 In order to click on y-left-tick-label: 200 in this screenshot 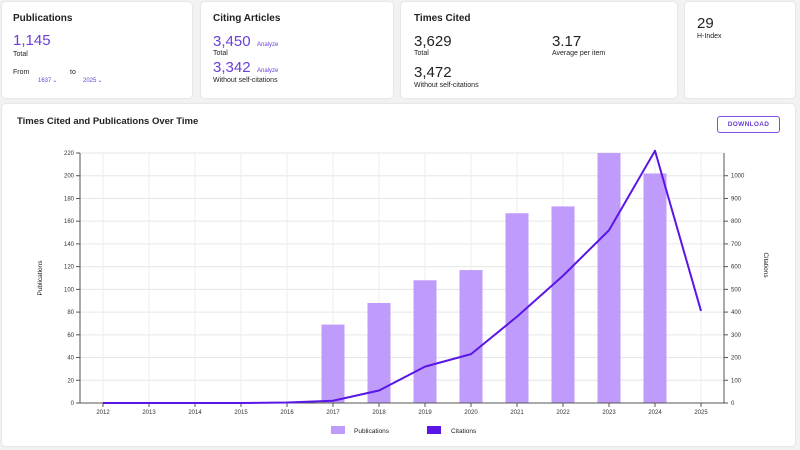, I will do `click(69, 177)`.